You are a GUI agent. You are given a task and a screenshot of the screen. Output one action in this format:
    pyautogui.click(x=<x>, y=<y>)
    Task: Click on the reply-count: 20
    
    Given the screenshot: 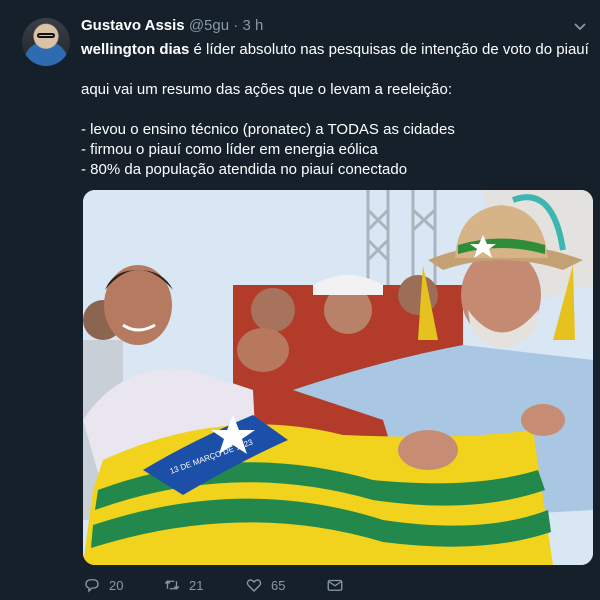 What is the action you would take?
    pyautogui.click(x=116, y=585)
    